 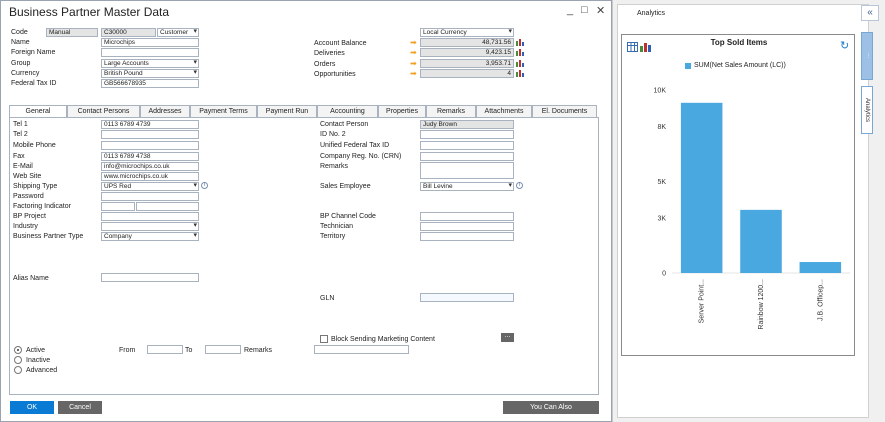 What do you see at coordinates (150, 196) in the screenshot?
I see `password-field` at bounding box center [150, 196].